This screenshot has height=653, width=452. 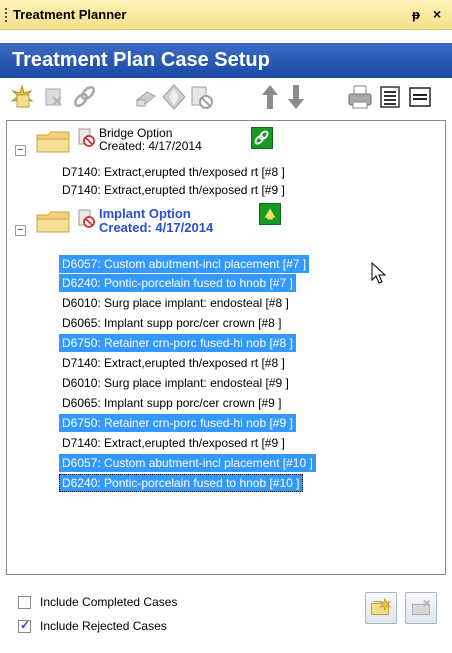 I want to click on pin-icon: ᵽ, so click(x=416, y=14).